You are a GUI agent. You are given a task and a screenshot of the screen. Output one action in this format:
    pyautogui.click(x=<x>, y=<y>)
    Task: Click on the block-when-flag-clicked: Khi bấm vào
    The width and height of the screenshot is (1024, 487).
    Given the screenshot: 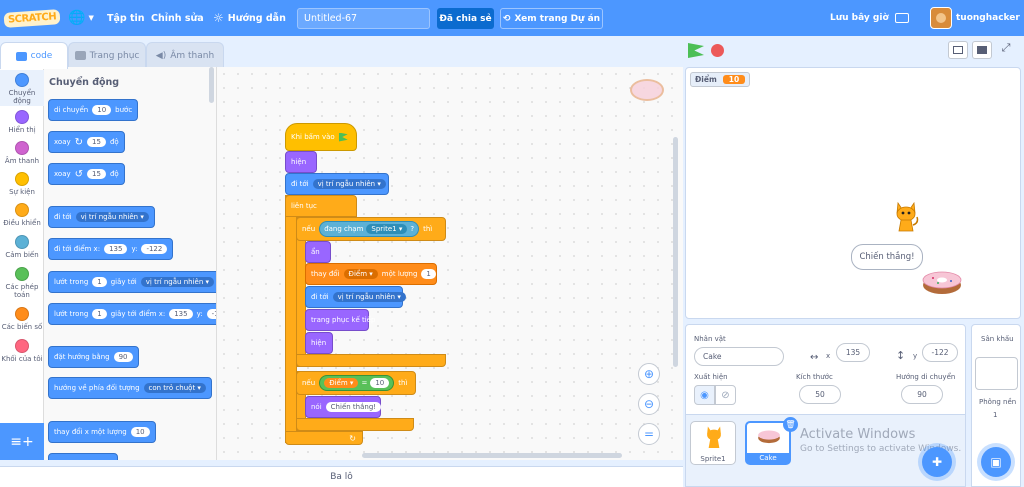 What is the action you would take?
    pyautogui.click(x=321, y=137)
    